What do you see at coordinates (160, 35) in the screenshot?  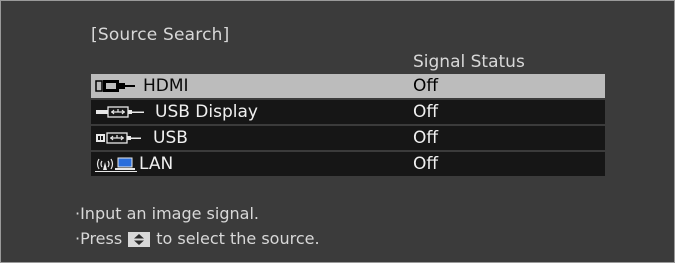 I see `screen-title: [Source Search]` at bounding box center [160, 35].